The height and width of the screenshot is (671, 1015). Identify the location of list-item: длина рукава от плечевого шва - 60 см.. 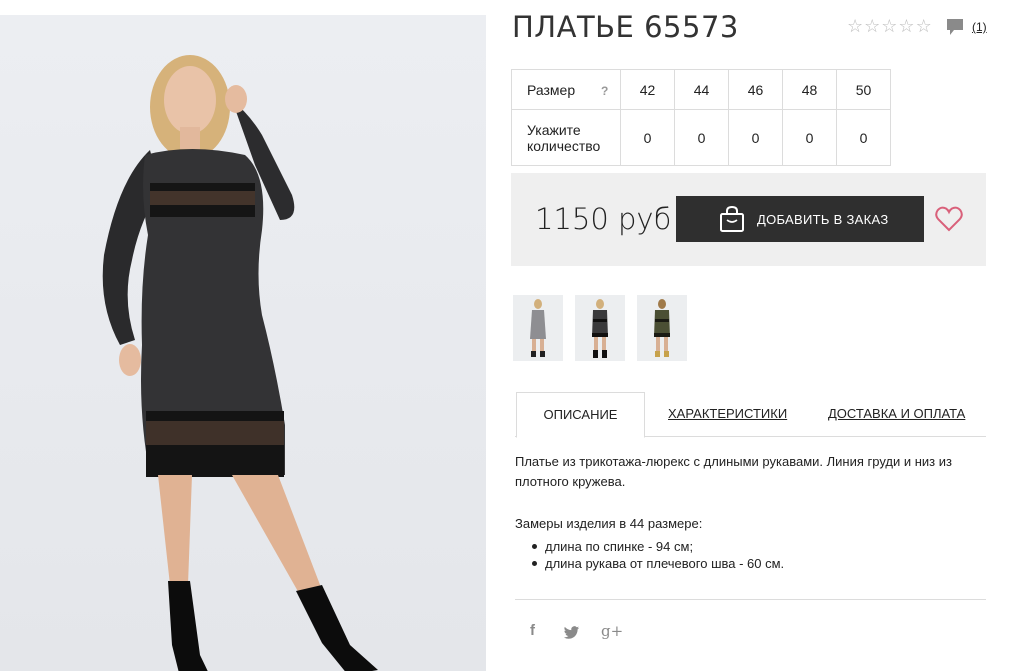
(658, 563).